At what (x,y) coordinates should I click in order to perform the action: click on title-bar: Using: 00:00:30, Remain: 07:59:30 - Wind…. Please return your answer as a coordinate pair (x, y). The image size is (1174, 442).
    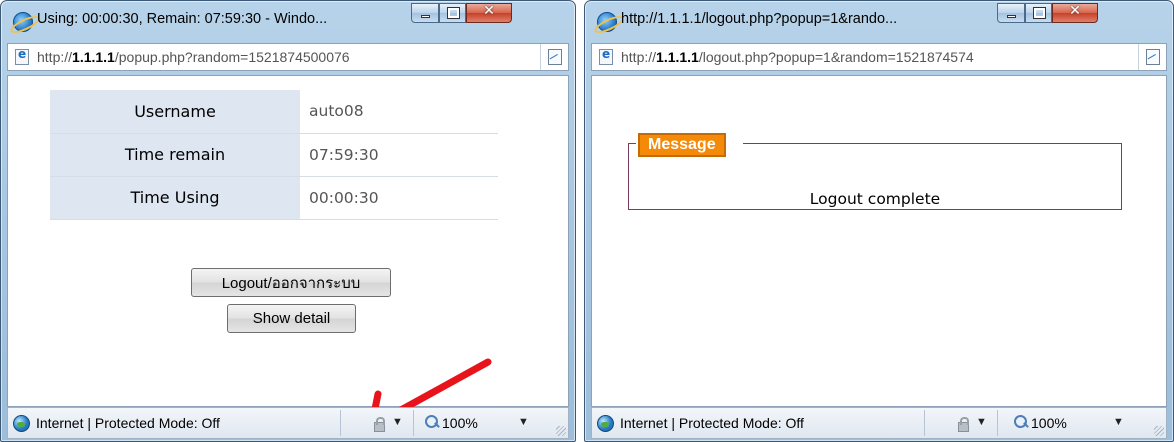
    Looking at the image, I should click on (288, 21).